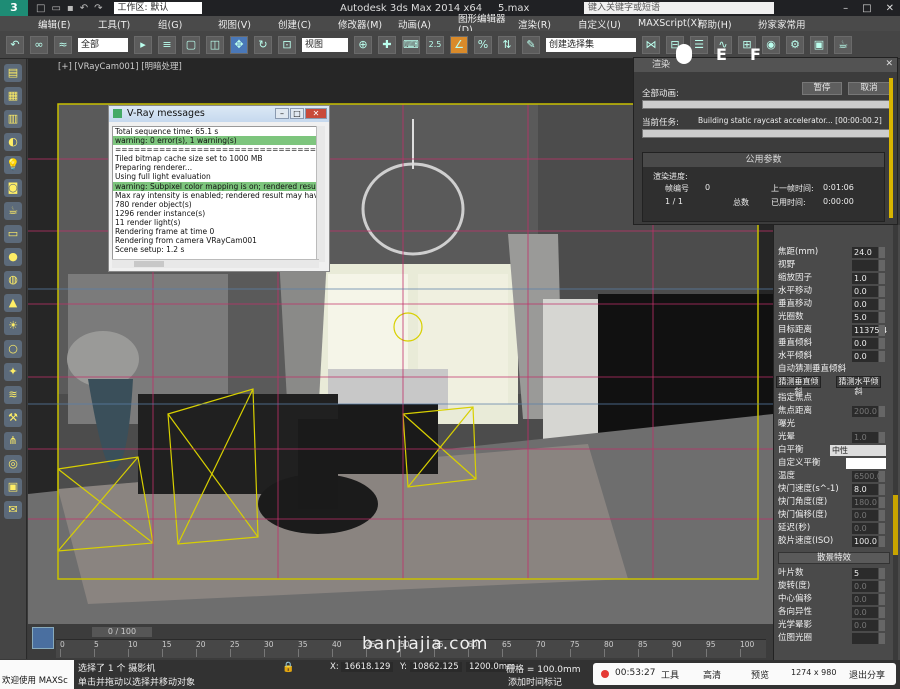 The image size is (900, 689). I want to click on render-frame-icon: ▣, so click(819, 44).